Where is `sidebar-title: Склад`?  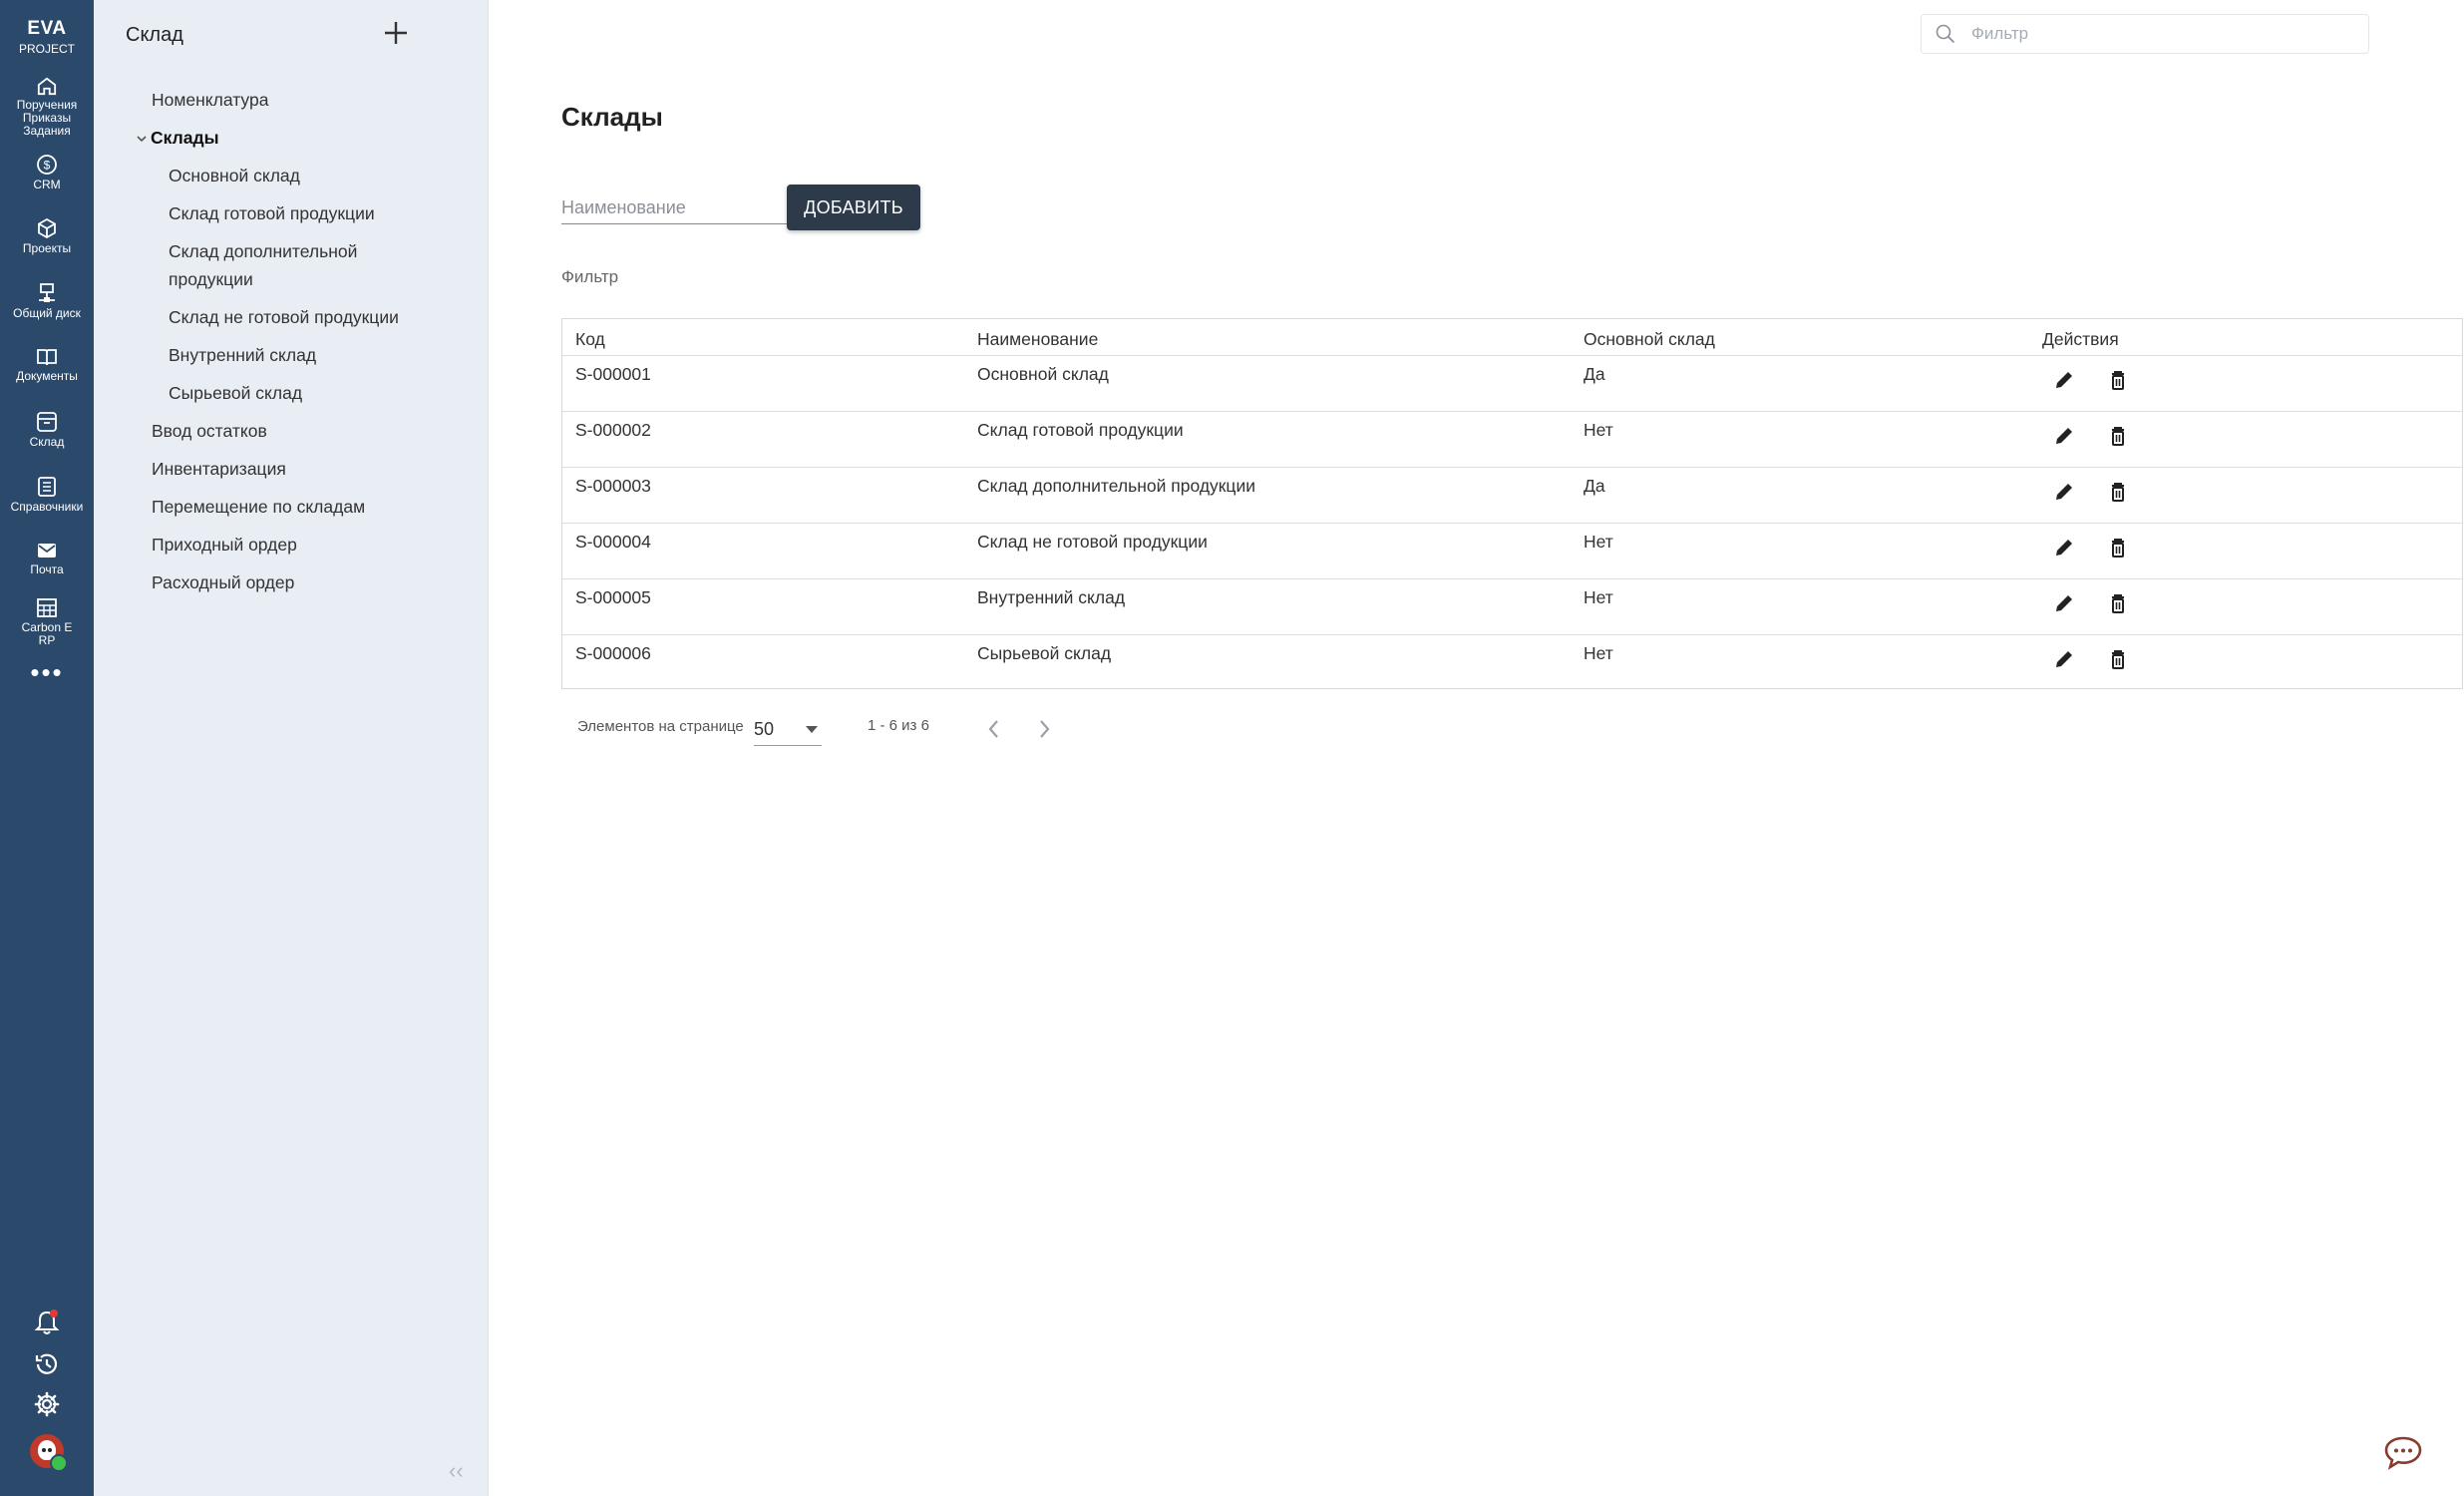
sidebar-title: Склад is located at coordinates (154, 35).